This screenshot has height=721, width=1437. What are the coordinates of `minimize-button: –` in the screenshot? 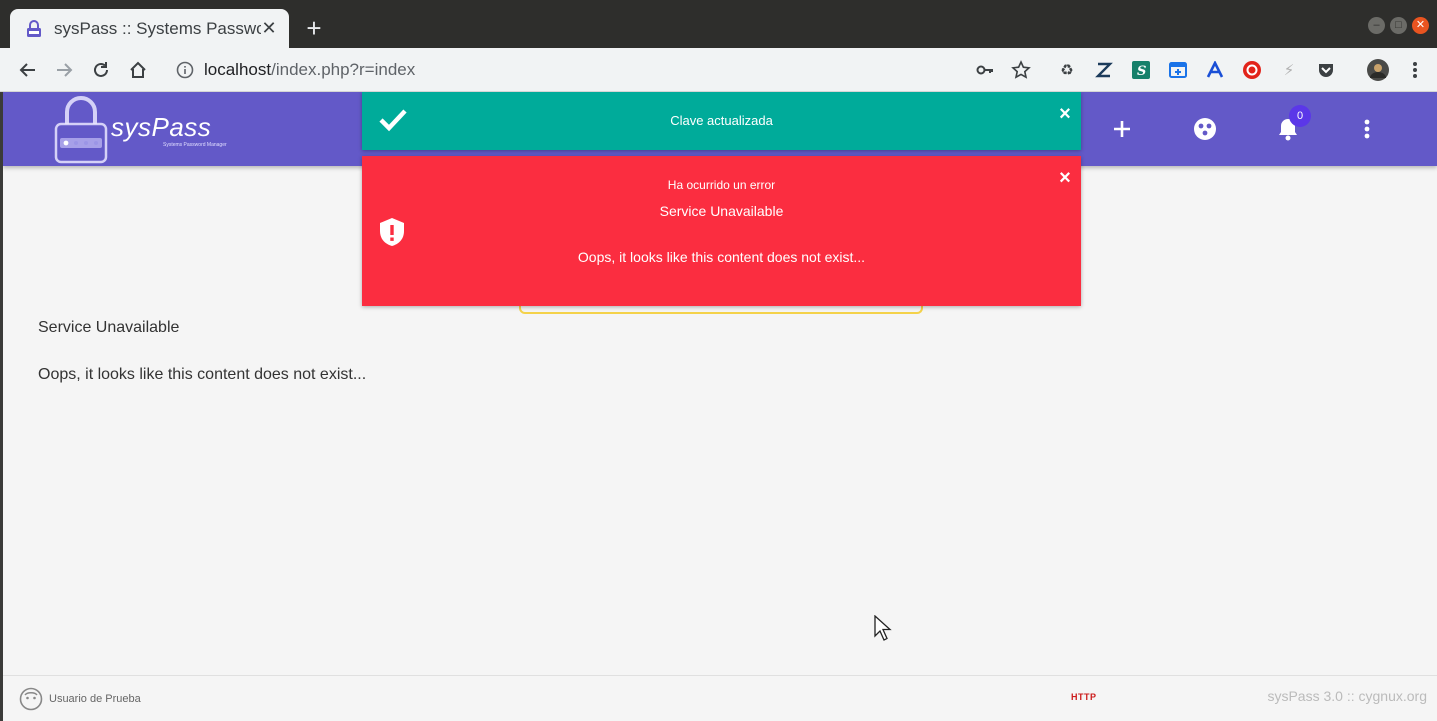 It's located at (1376, 25).